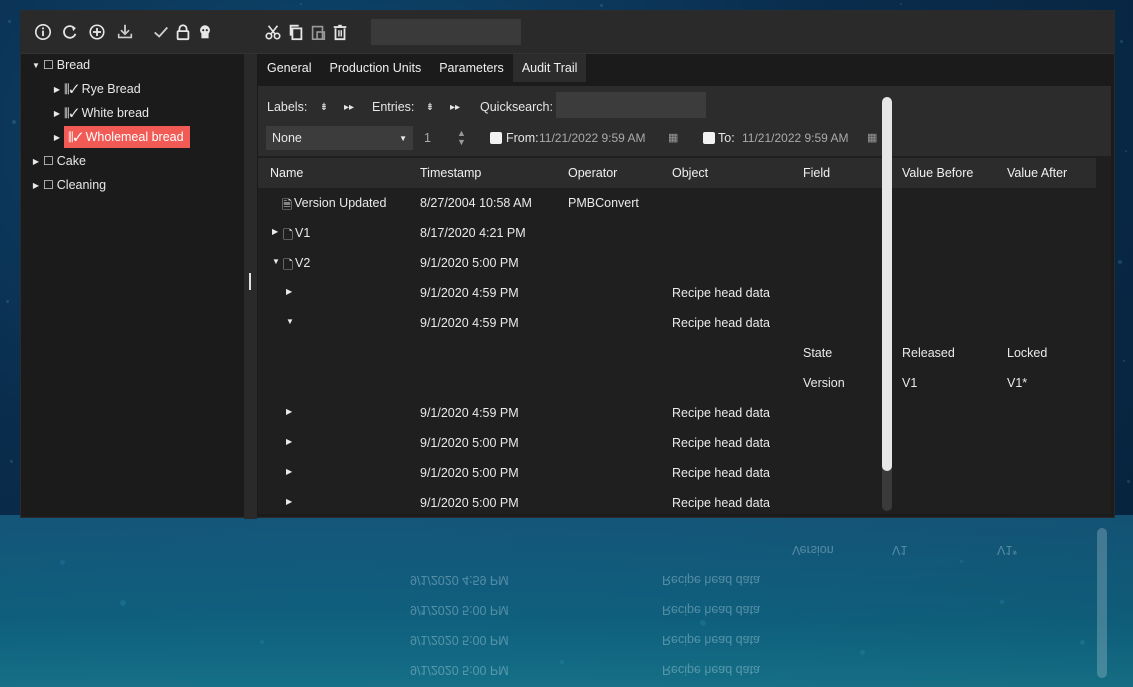 This screenshot has height=687, width=1133. What do you see at coordinates (289, 68) in the screenshot?
I see `tab-general: General` at bounding box center [289, 68].